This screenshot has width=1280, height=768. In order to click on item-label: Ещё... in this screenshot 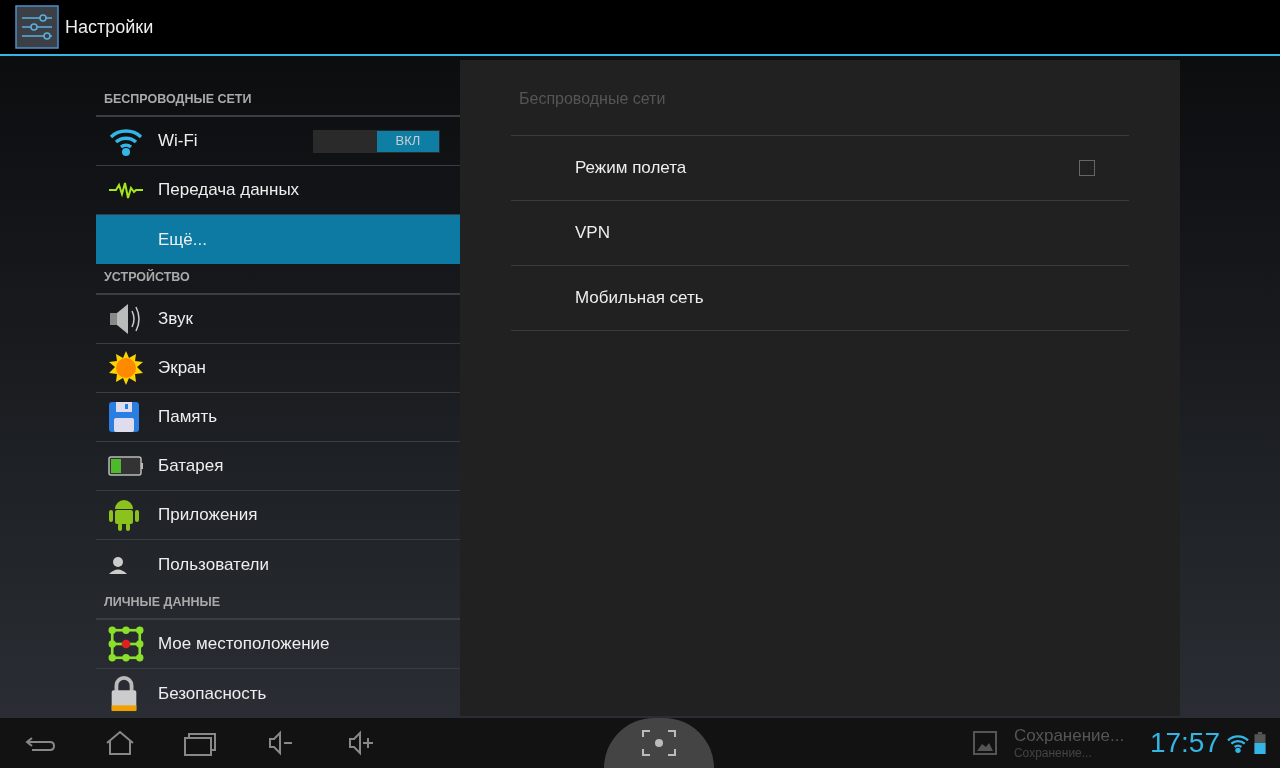, I will do `click(182, 239)`.